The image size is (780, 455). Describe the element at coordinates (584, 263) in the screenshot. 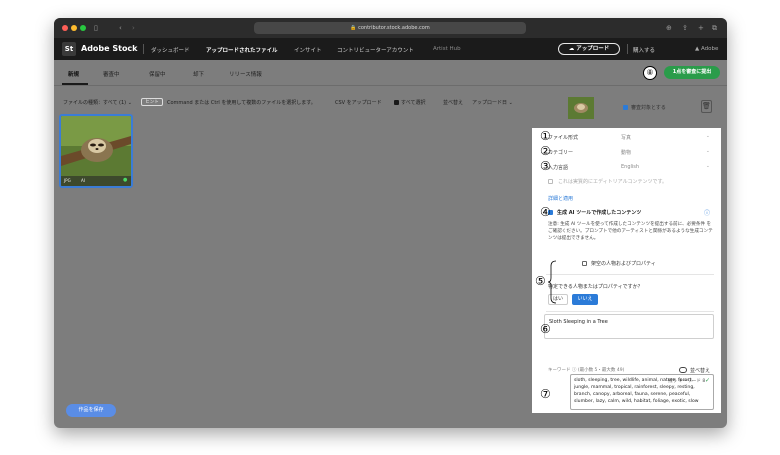

I see `fictional-checkbox` at that location.